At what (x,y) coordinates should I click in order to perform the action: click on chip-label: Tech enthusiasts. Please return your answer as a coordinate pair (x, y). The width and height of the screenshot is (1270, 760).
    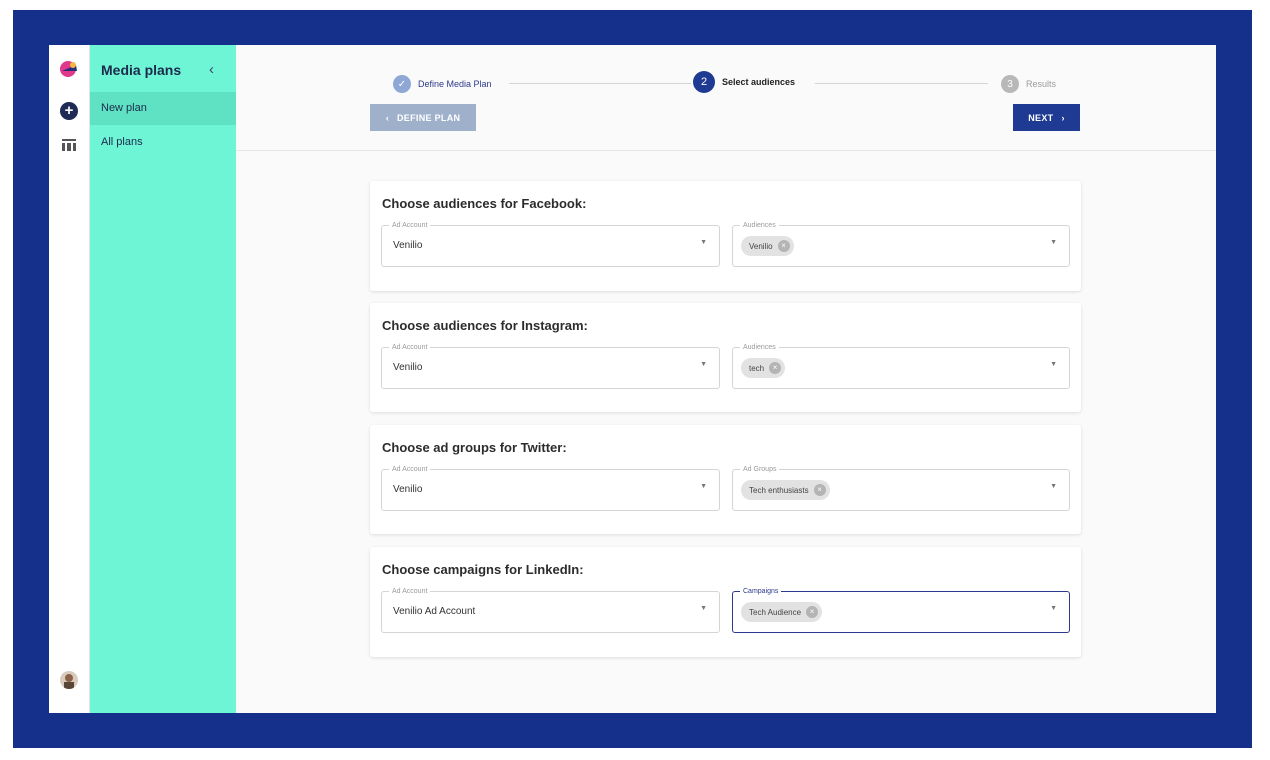
    Looking at the image, I should click on (779, 490).